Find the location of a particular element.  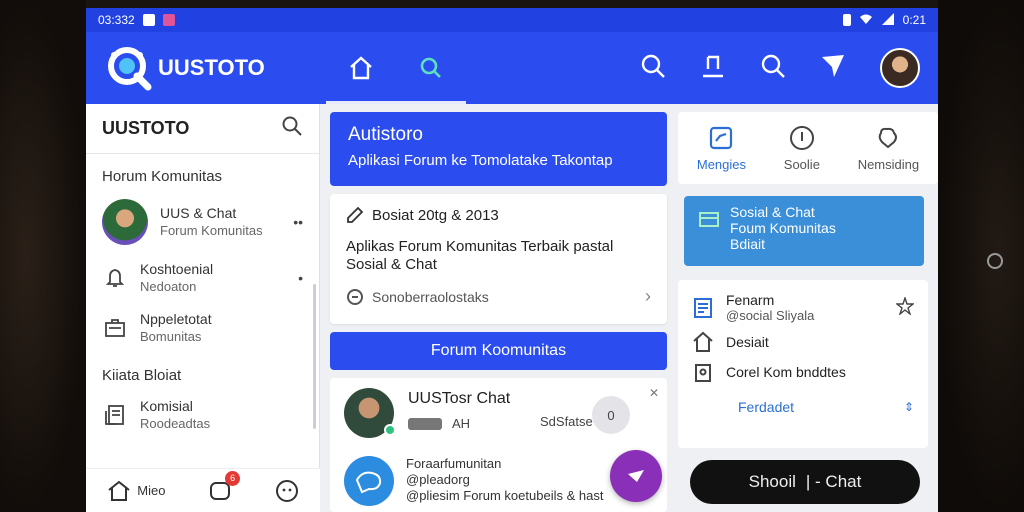

quick-action-label: Mengies is located at coordinates (721, 164).